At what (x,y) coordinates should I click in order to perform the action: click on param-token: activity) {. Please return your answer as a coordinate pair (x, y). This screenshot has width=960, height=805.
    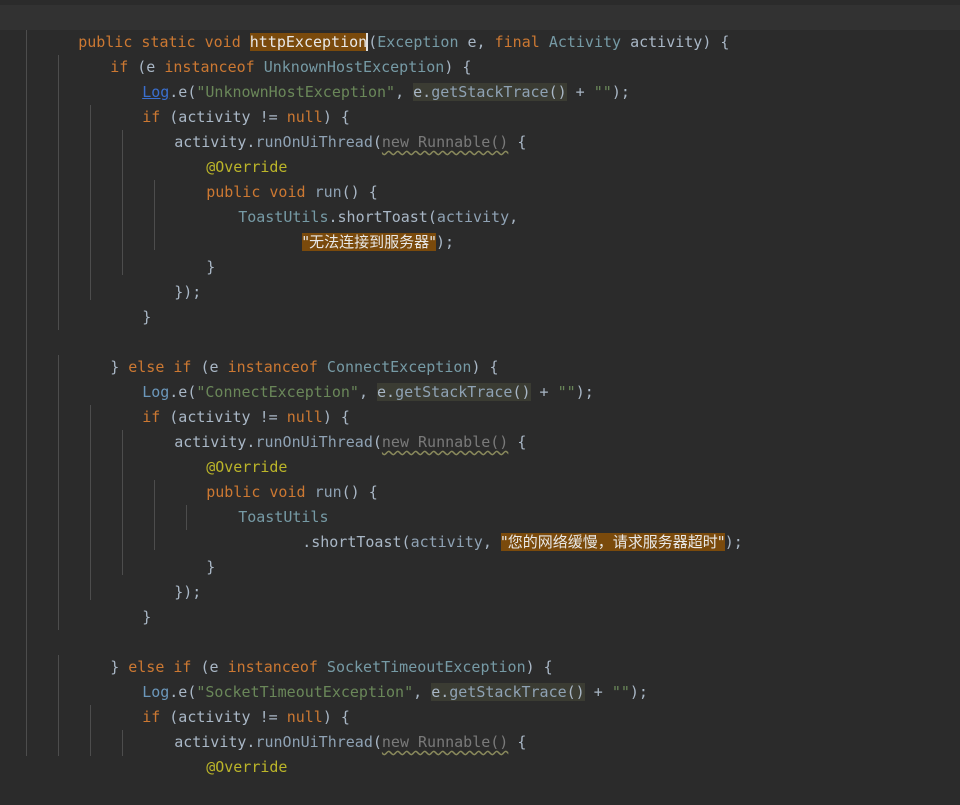
    Looking at the image, I should click on (675, 42).